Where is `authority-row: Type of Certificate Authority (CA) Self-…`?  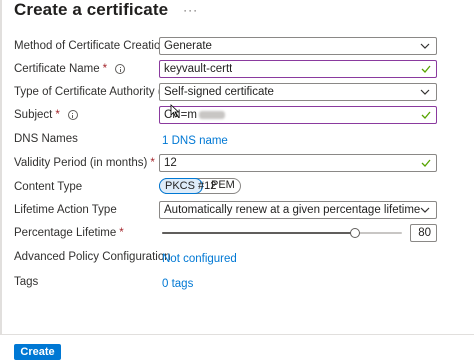 authority-row: Type of Certificate Authority (CA) Self-… is located at coordinates (237, 92).